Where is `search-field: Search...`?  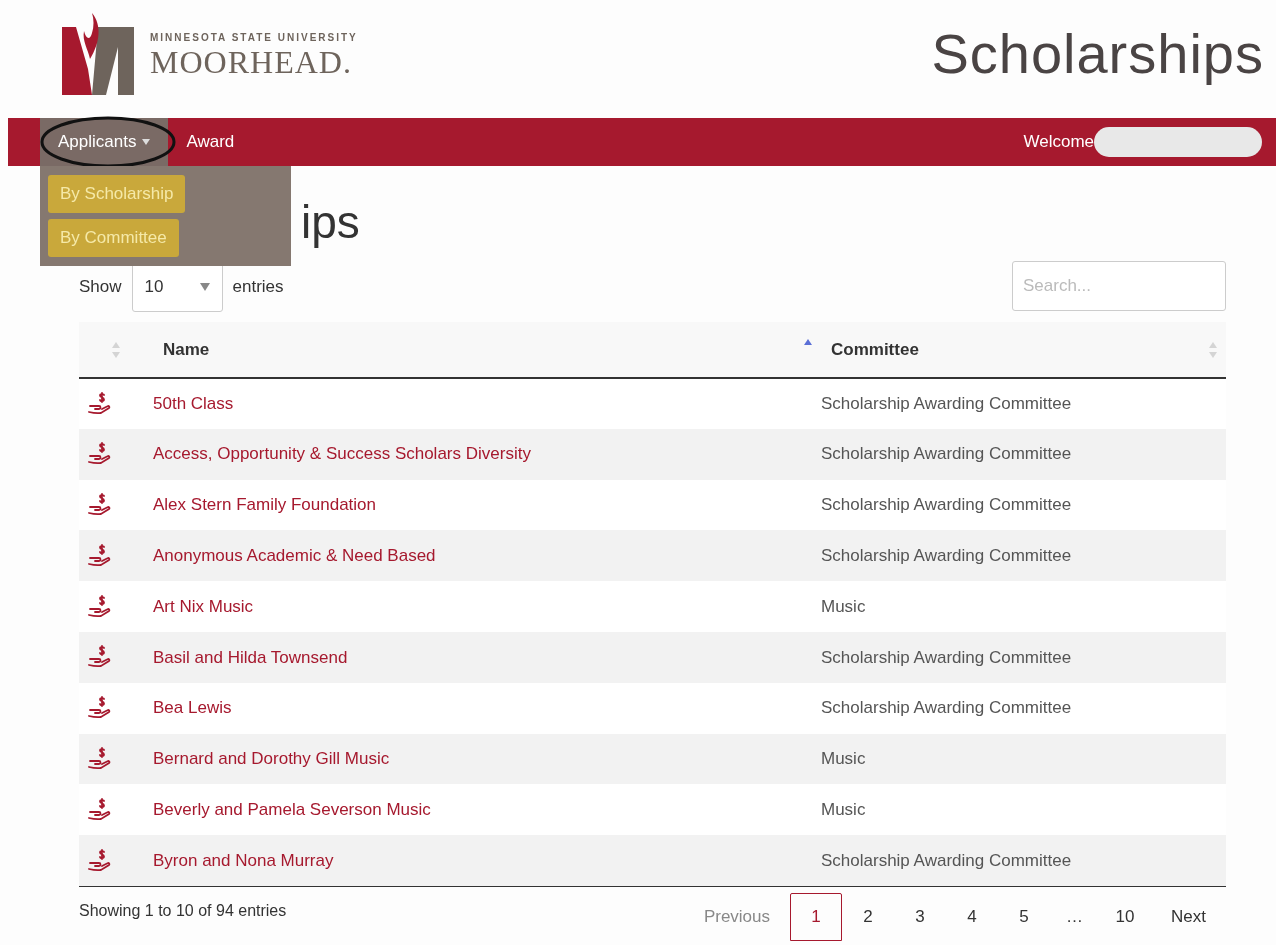
search-field: Search... is located at coordinates (1119, 286).